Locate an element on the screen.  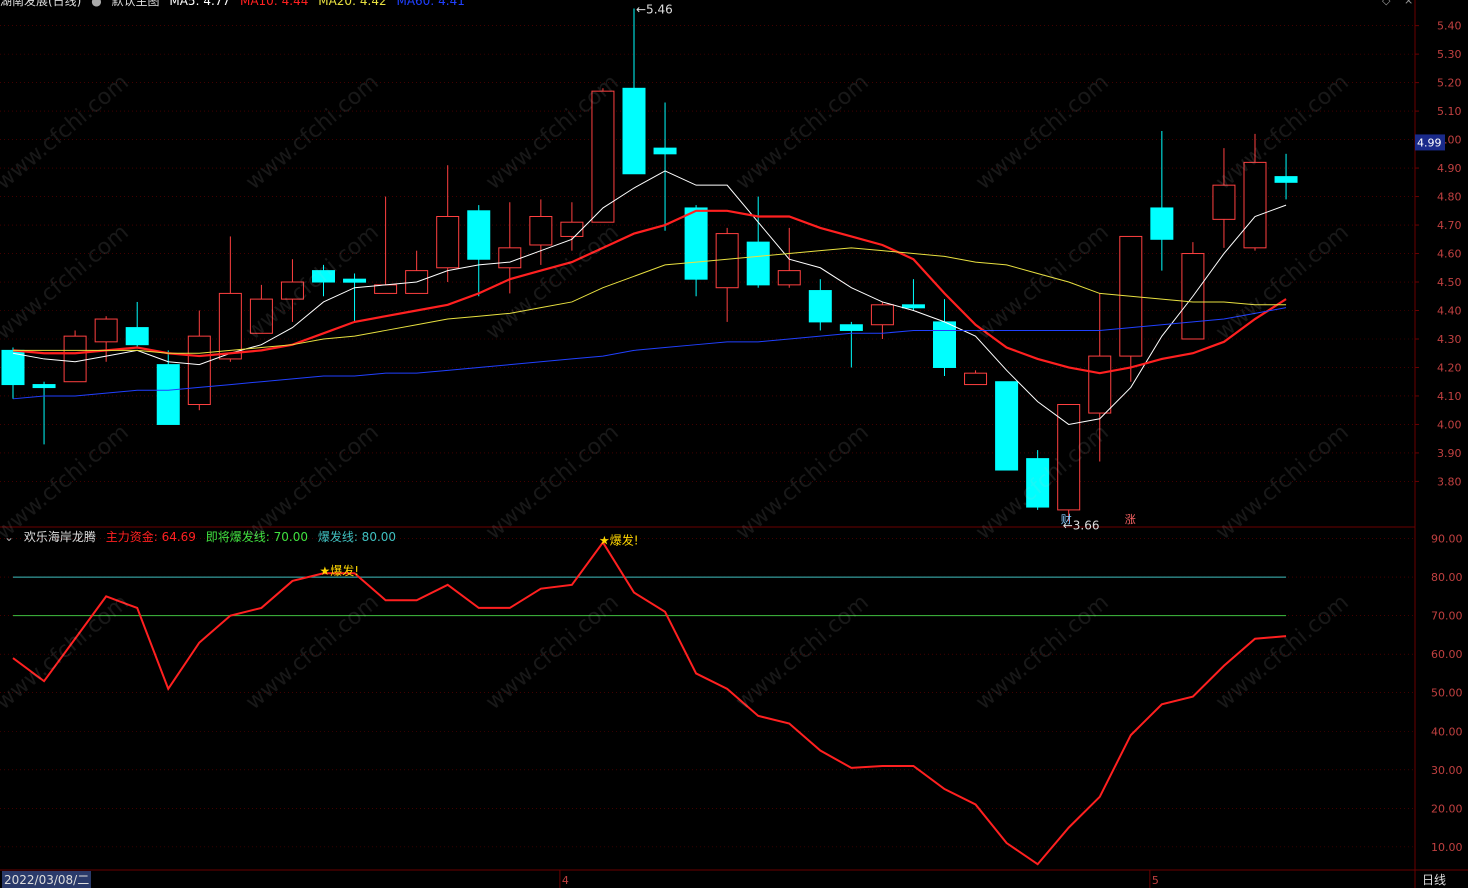
time-tick-label: 5 is located at coordinates (1155, 880).